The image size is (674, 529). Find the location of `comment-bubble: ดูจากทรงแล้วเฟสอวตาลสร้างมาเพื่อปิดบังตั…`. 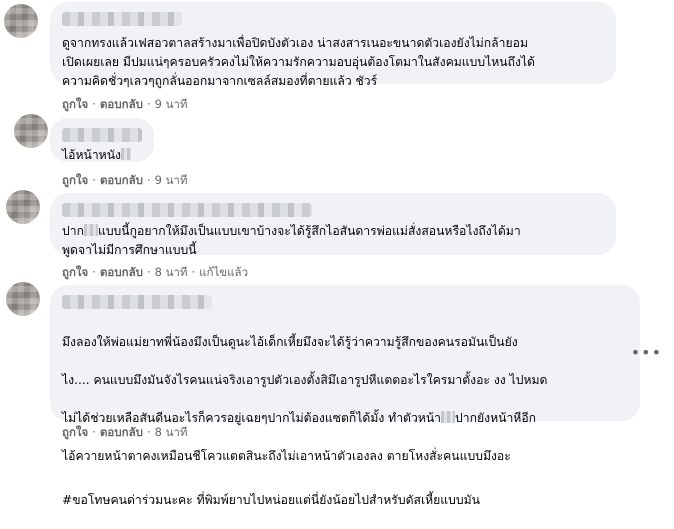

comment-bubble: ดูจากทรงแล้วเฟสอวตาลสร้างมาเพื่อปิดบังตั… is located at coordinates (333, 45).